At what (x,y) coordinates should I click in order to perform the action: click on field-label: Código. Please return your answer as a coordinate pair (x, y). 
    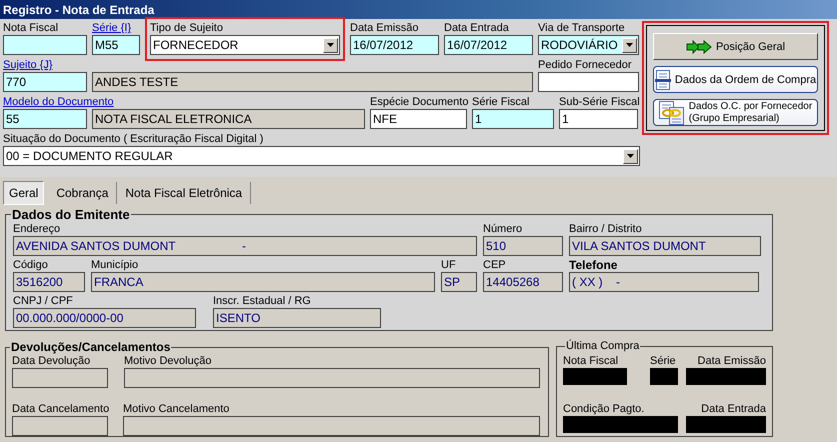
    Looking at the image, I should click on (30, 265).